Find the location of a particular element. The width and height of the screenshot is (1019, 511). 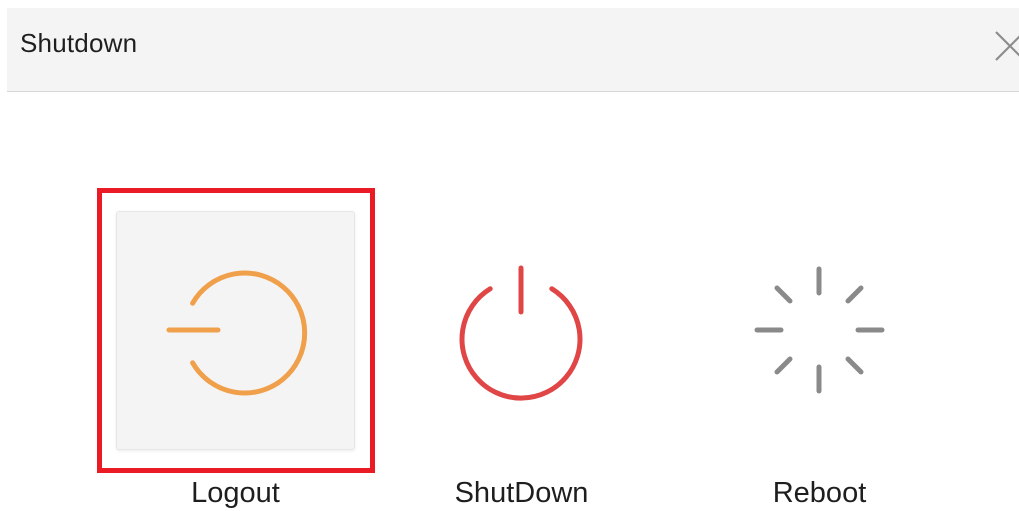

reboot-spinner-icon is located at coordinates (819, 330).